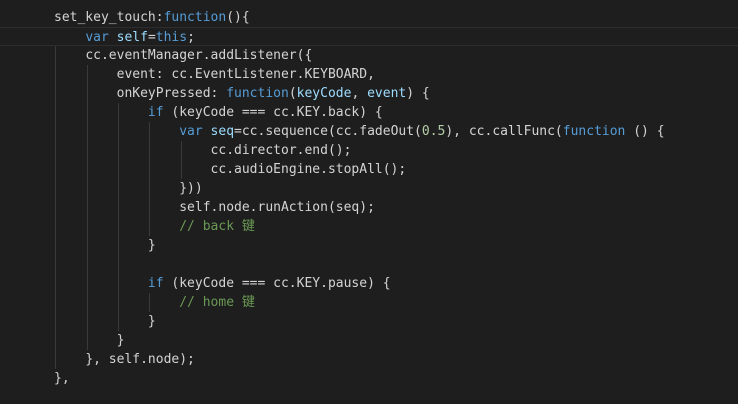 This screenshot has height=404, width=738. I want to click on code-line: // home 键, so click(369, 302).